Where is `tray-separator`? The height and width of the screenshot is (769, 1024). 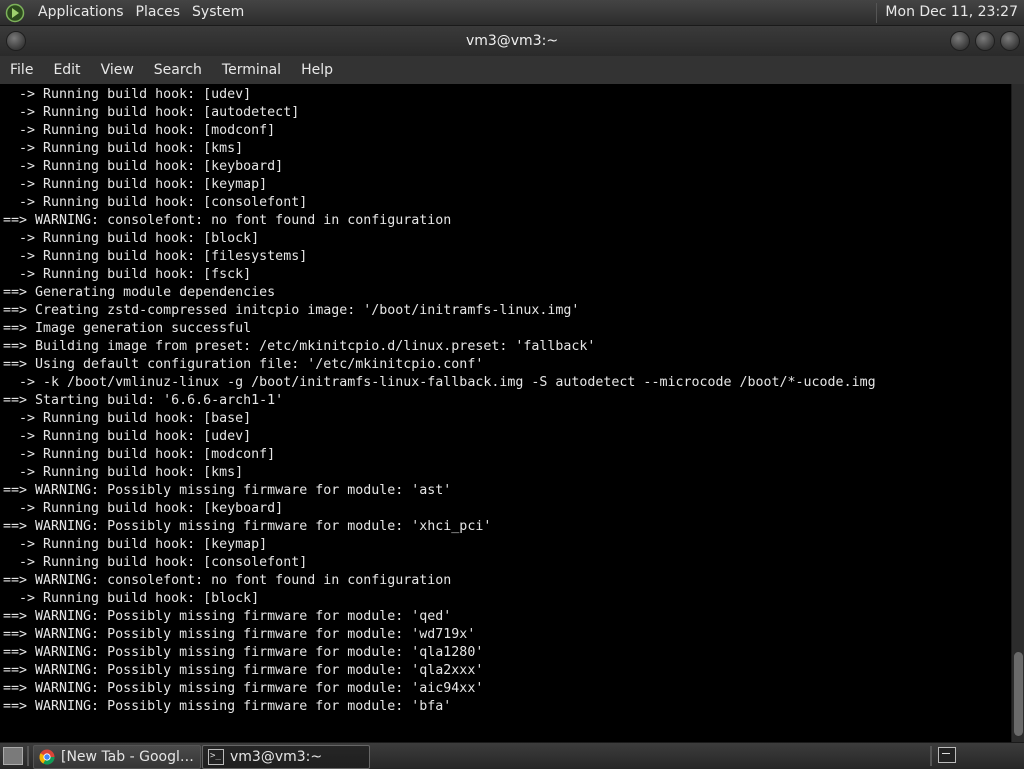
tray-separator is located at coordinates (931, 756).